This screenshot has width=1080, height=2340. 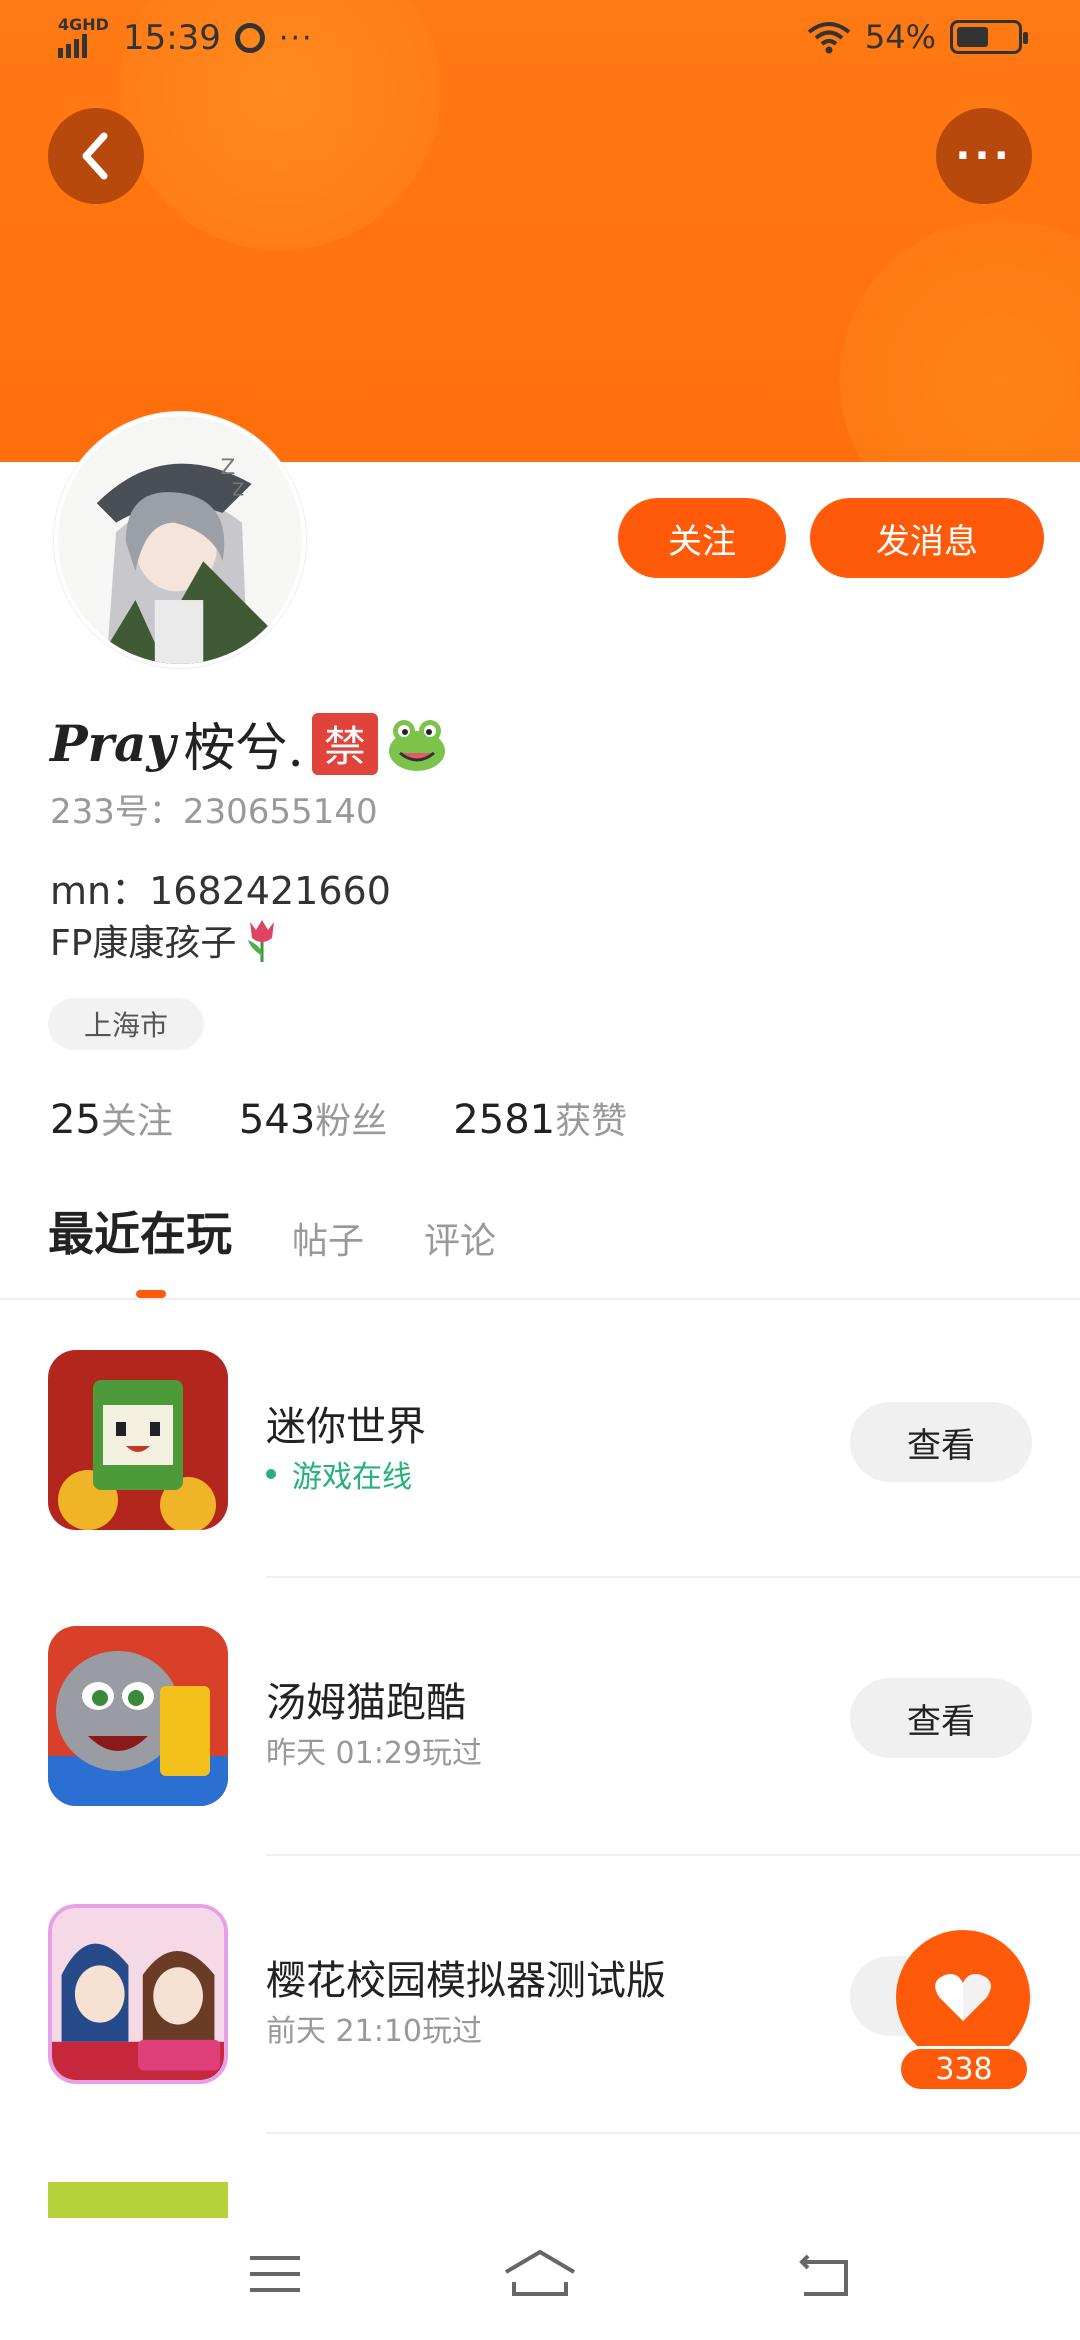 I want to click on avatar-image: Z Z, so click(x=180, y=540).